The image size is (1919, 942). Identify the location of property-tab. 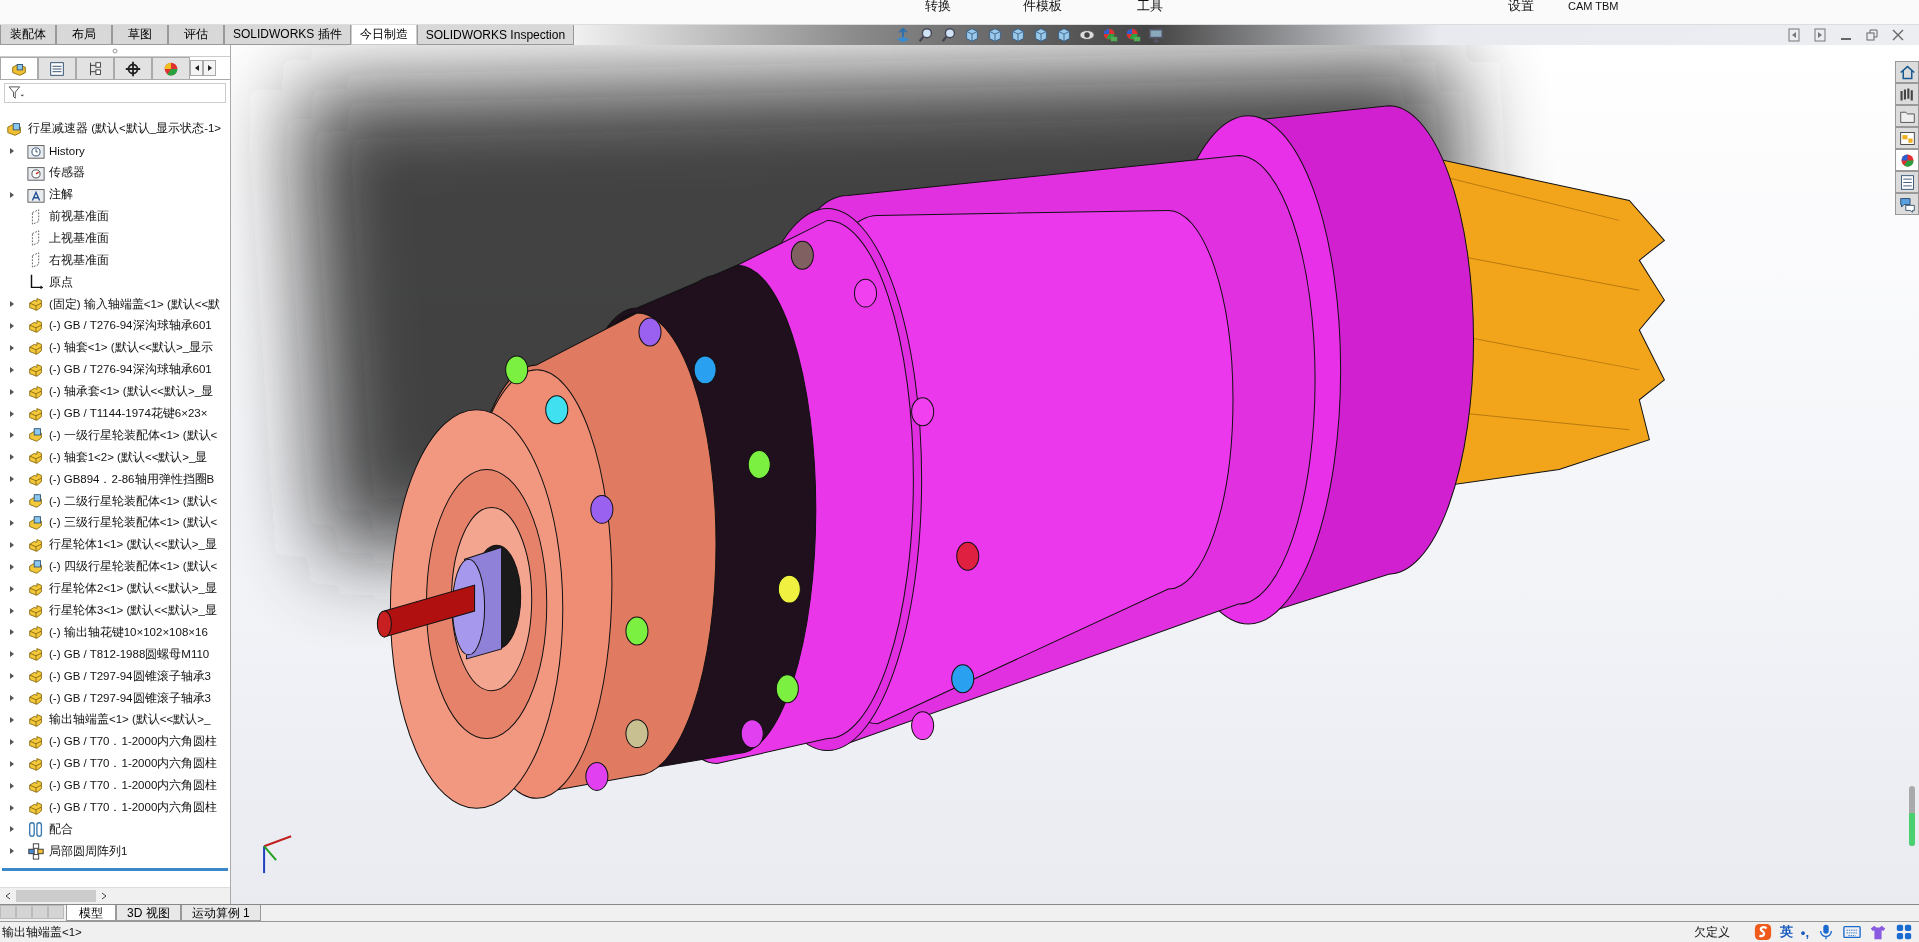
(57, 68).